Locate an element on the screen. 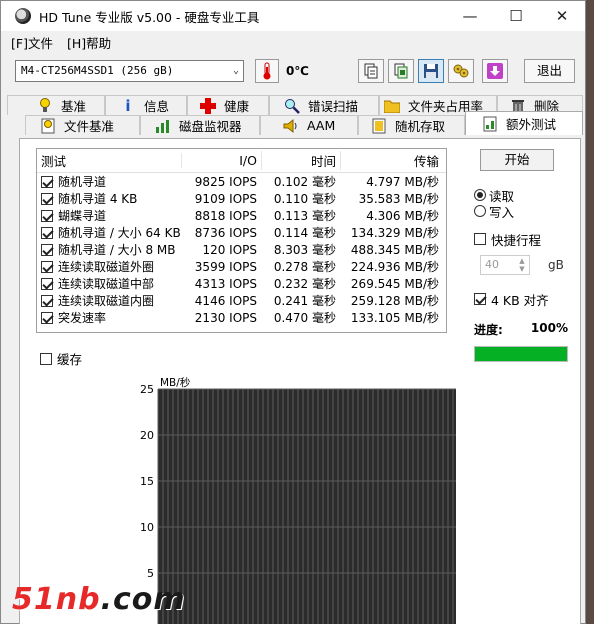 Image resolution: width=594 pixels, height=624 pixels. header-test: 测试 is located at coordinates (109, 160).